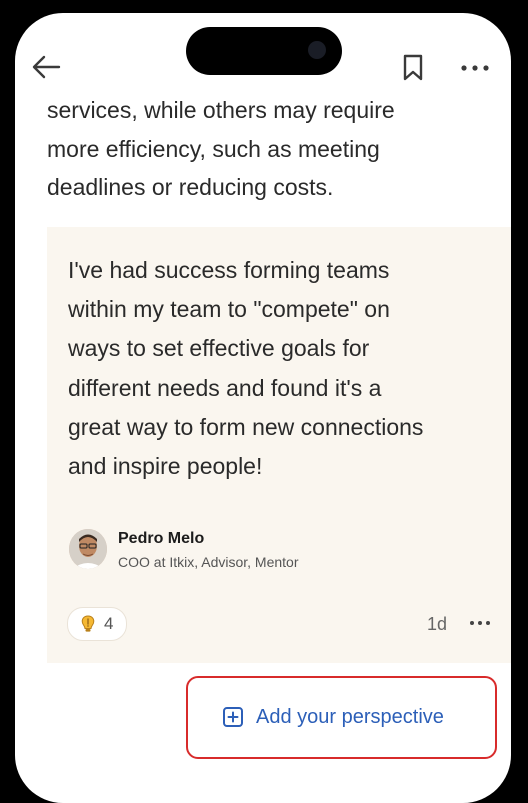 This screenshot has width=528, height=803. Describe the element at coordinates (88, 623) in the screenshot. I see `insightful-lightbulb-icon` at that location.